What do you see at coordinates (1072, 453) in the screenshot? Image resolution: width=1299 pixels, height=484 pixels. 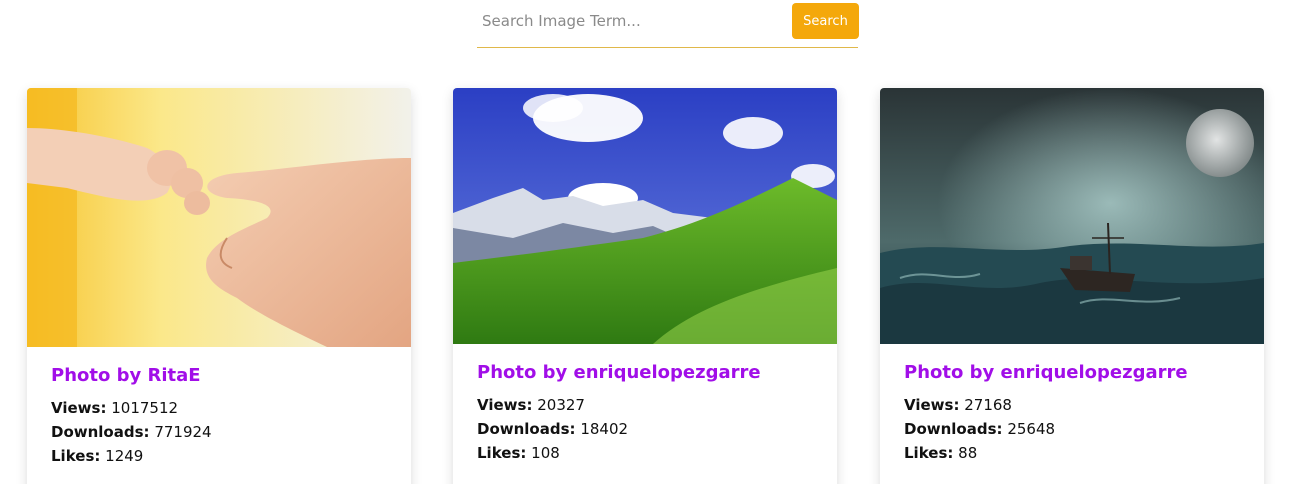 I see `likes-stat: Likes: 88` at bounding box center [1072, 453].